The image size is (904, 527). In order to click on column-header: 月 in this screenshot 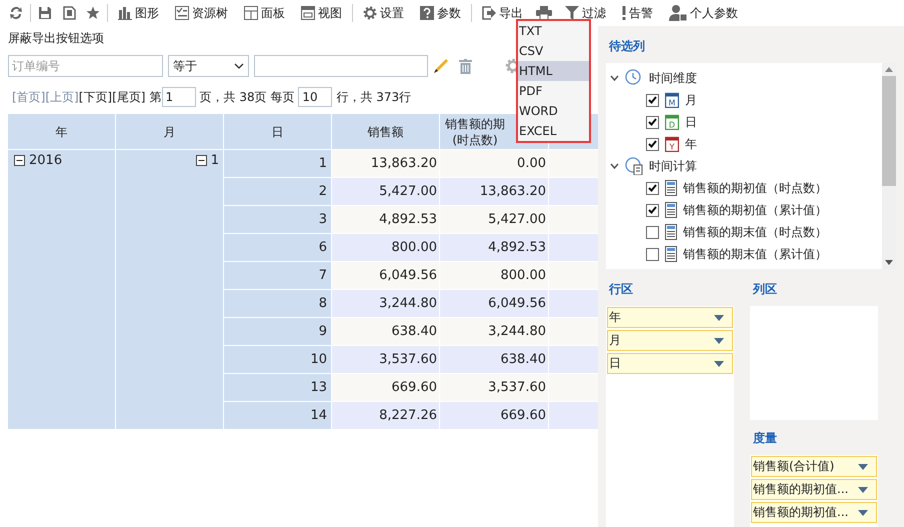, I will do `click(169, 131)`.